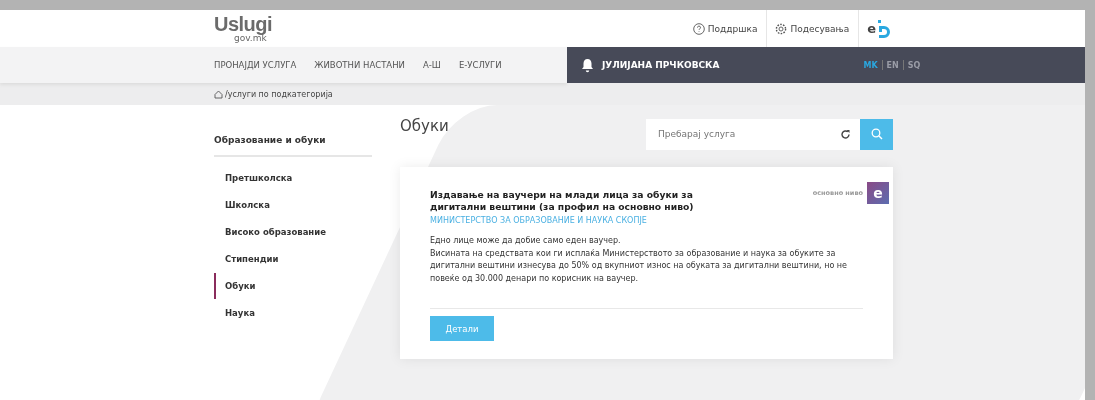 The image size is (1095, 400). Describe the element at coordinates (585, 201) in the screenshot. I see `service-title: Издавање на ваучери на млади лица за обуки за дигитални вештини (за профил на основно ниво)` at that location.